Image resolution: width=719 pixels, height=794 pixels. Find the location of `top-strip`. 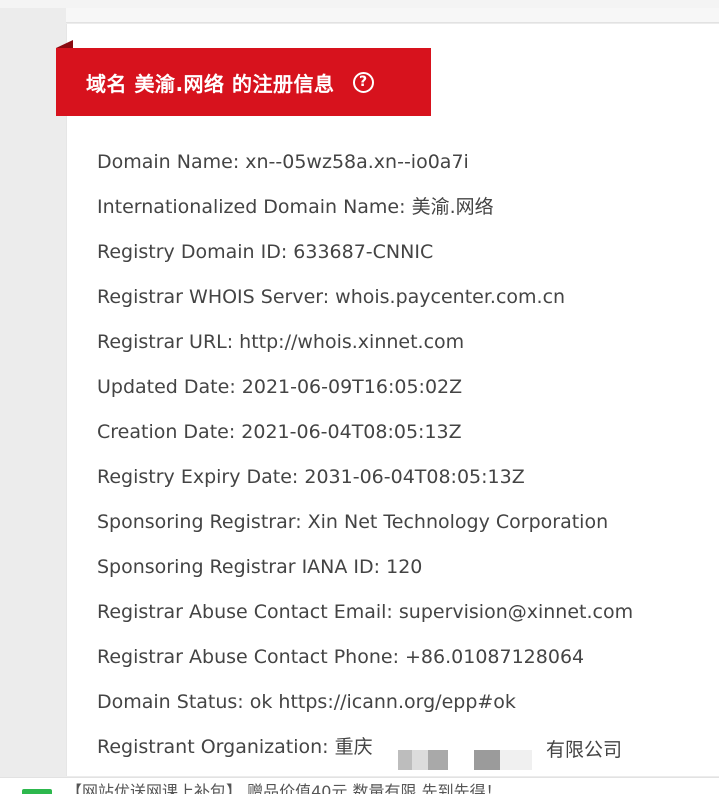

top-strip is located at coordinates (359, 4).